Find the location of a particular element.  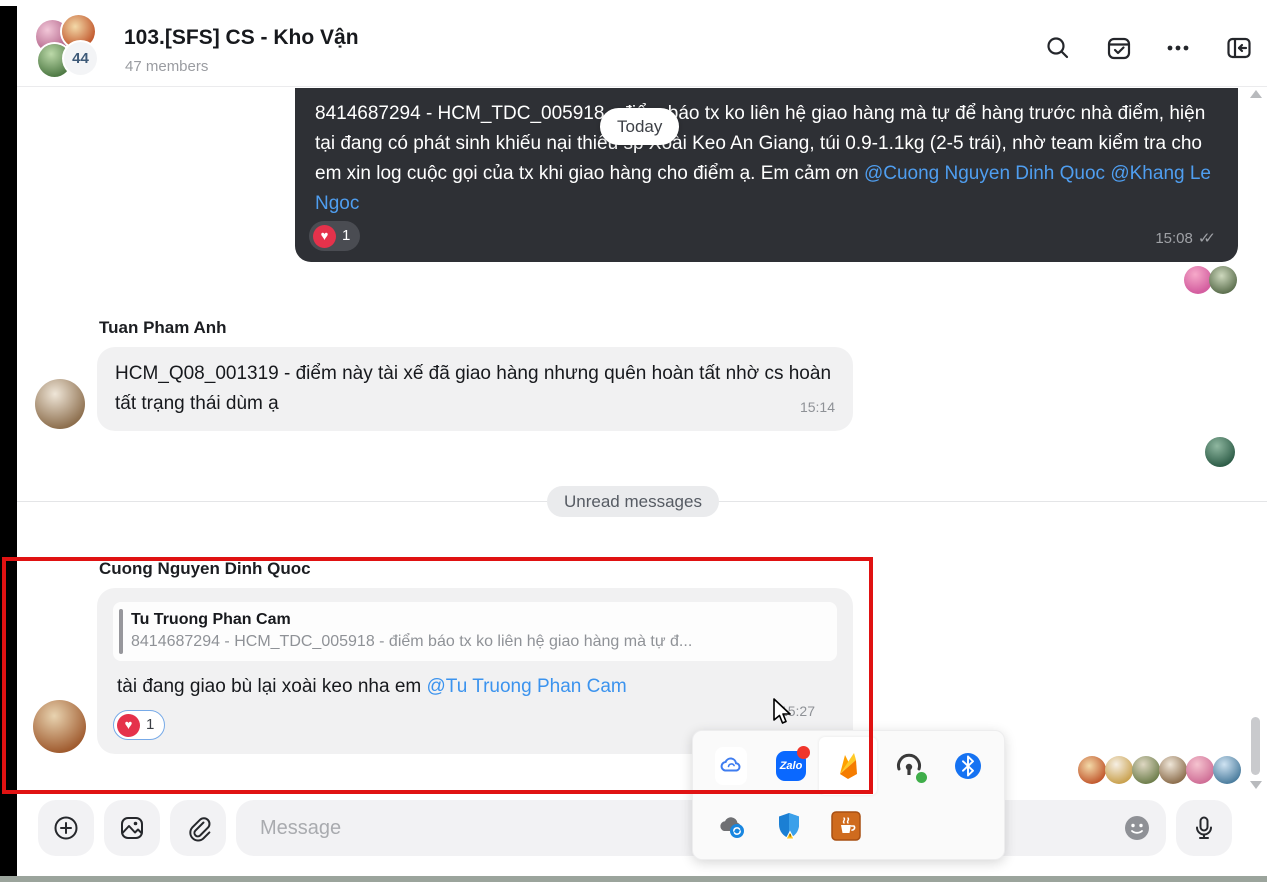

group-avatar-cluster: 44 is located at coordinates (66, 46).